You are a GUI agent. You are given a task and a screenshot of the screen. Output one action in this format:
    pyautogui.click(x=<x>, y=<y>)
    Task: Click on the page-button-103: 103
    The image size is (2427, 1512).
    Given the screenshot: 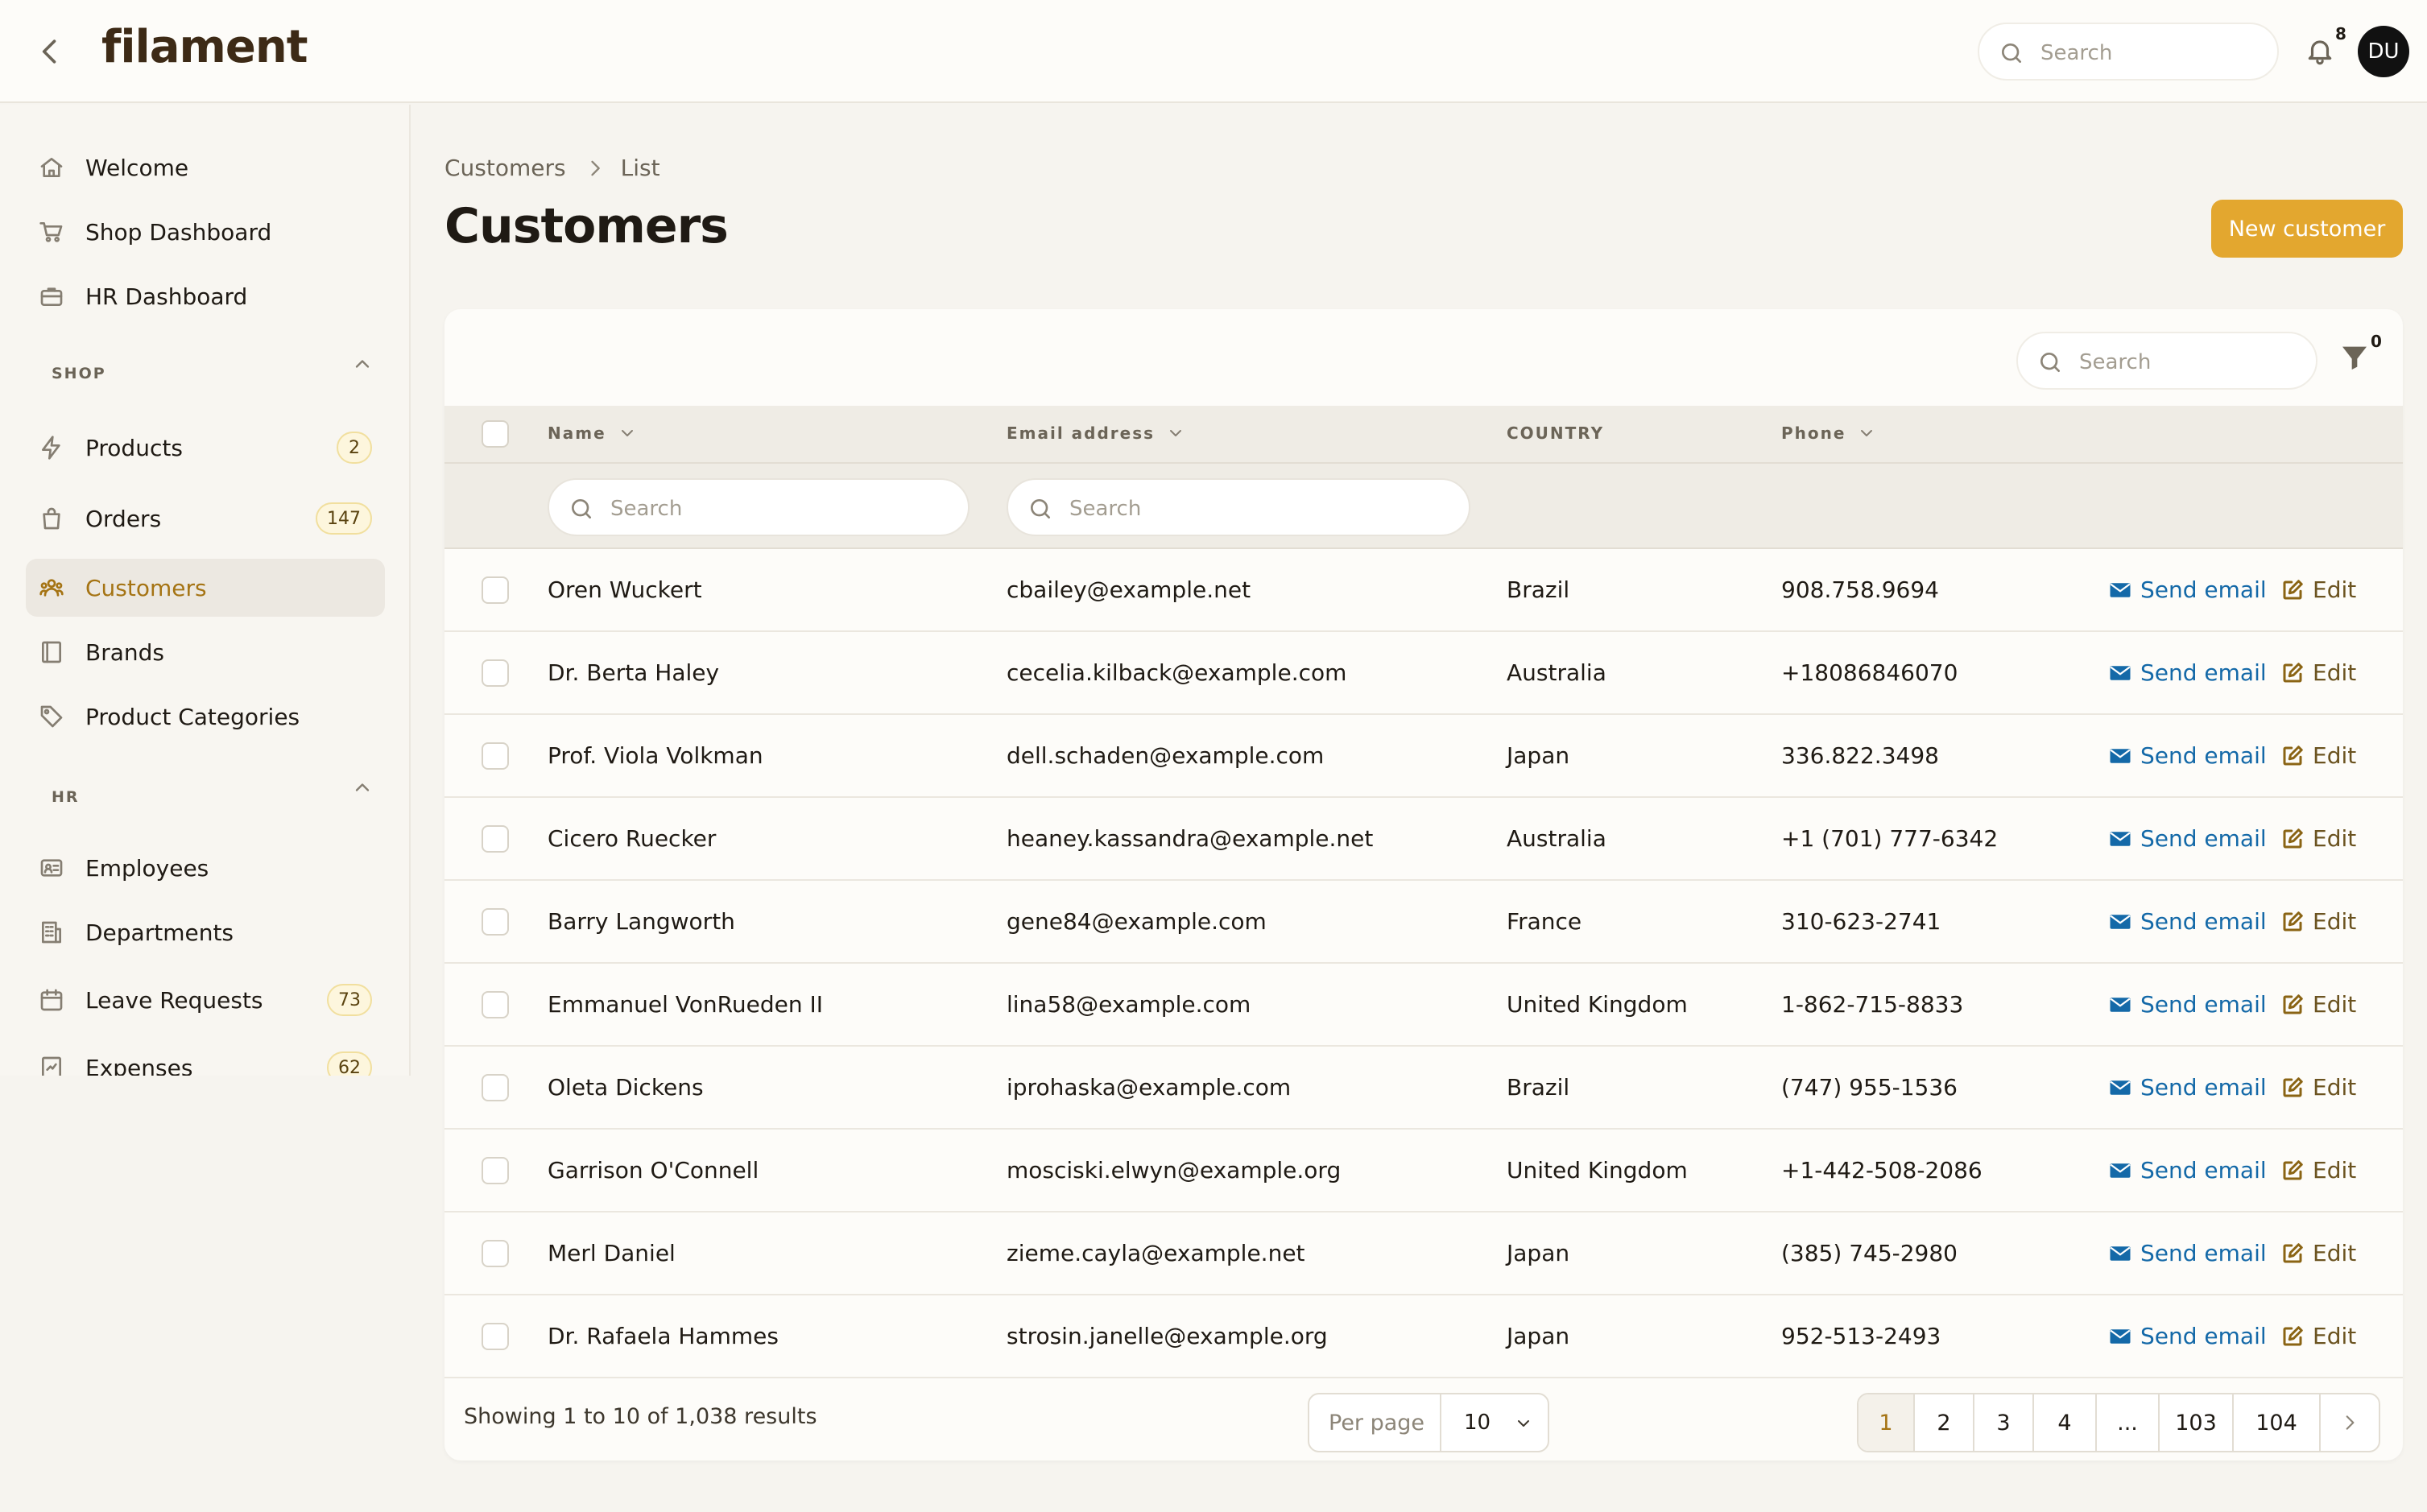 What is the action you would take?
    pyautogui.click(x=2197, y=1423)
    